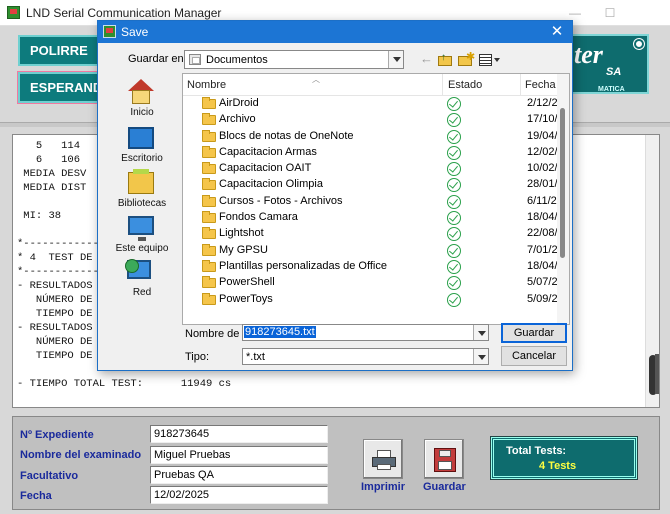 The height and width of the screenshot is (514, 670). I want to click on save-in-dropdown: Documentos, so click(294, 59).